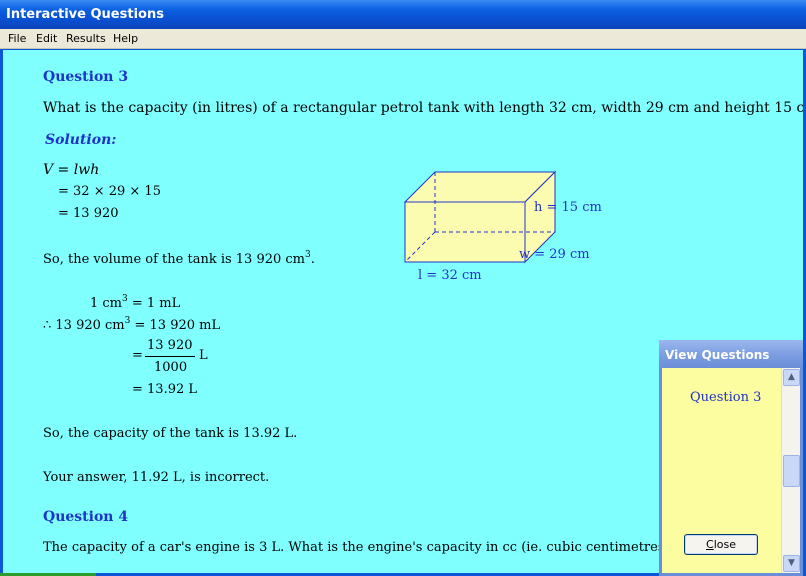 The width and height of the screenshot is (806, 576). I want to click on equation-line-1: V = lwh, so click(71, 170).